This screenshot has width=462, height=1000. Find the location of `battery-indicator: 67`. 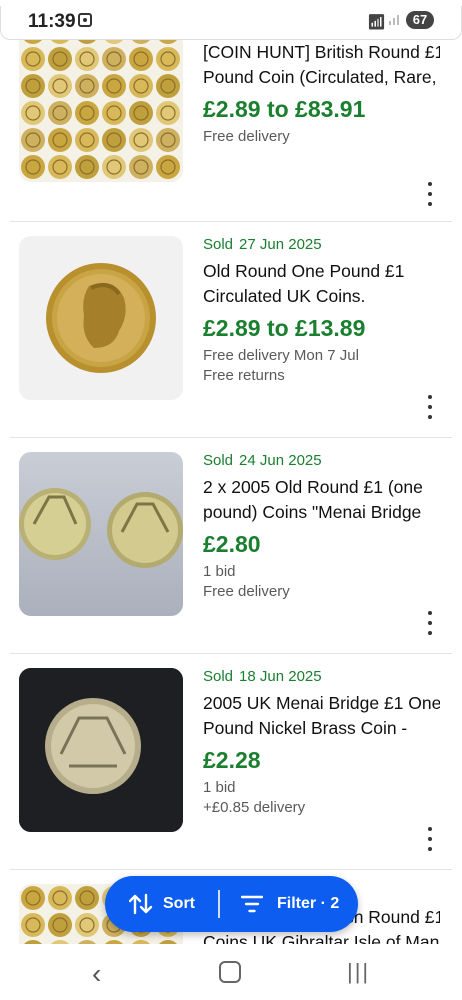

battery-indicator: 67 is located at coordinates (420, 20).